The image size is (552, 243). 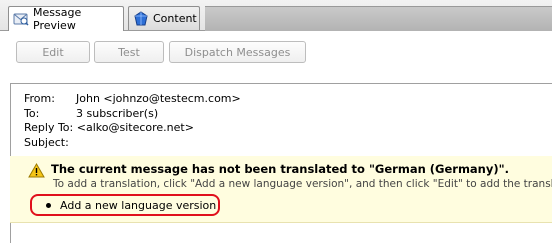 I want to click on envelope-preview-icon, so click(x=21, y=19).